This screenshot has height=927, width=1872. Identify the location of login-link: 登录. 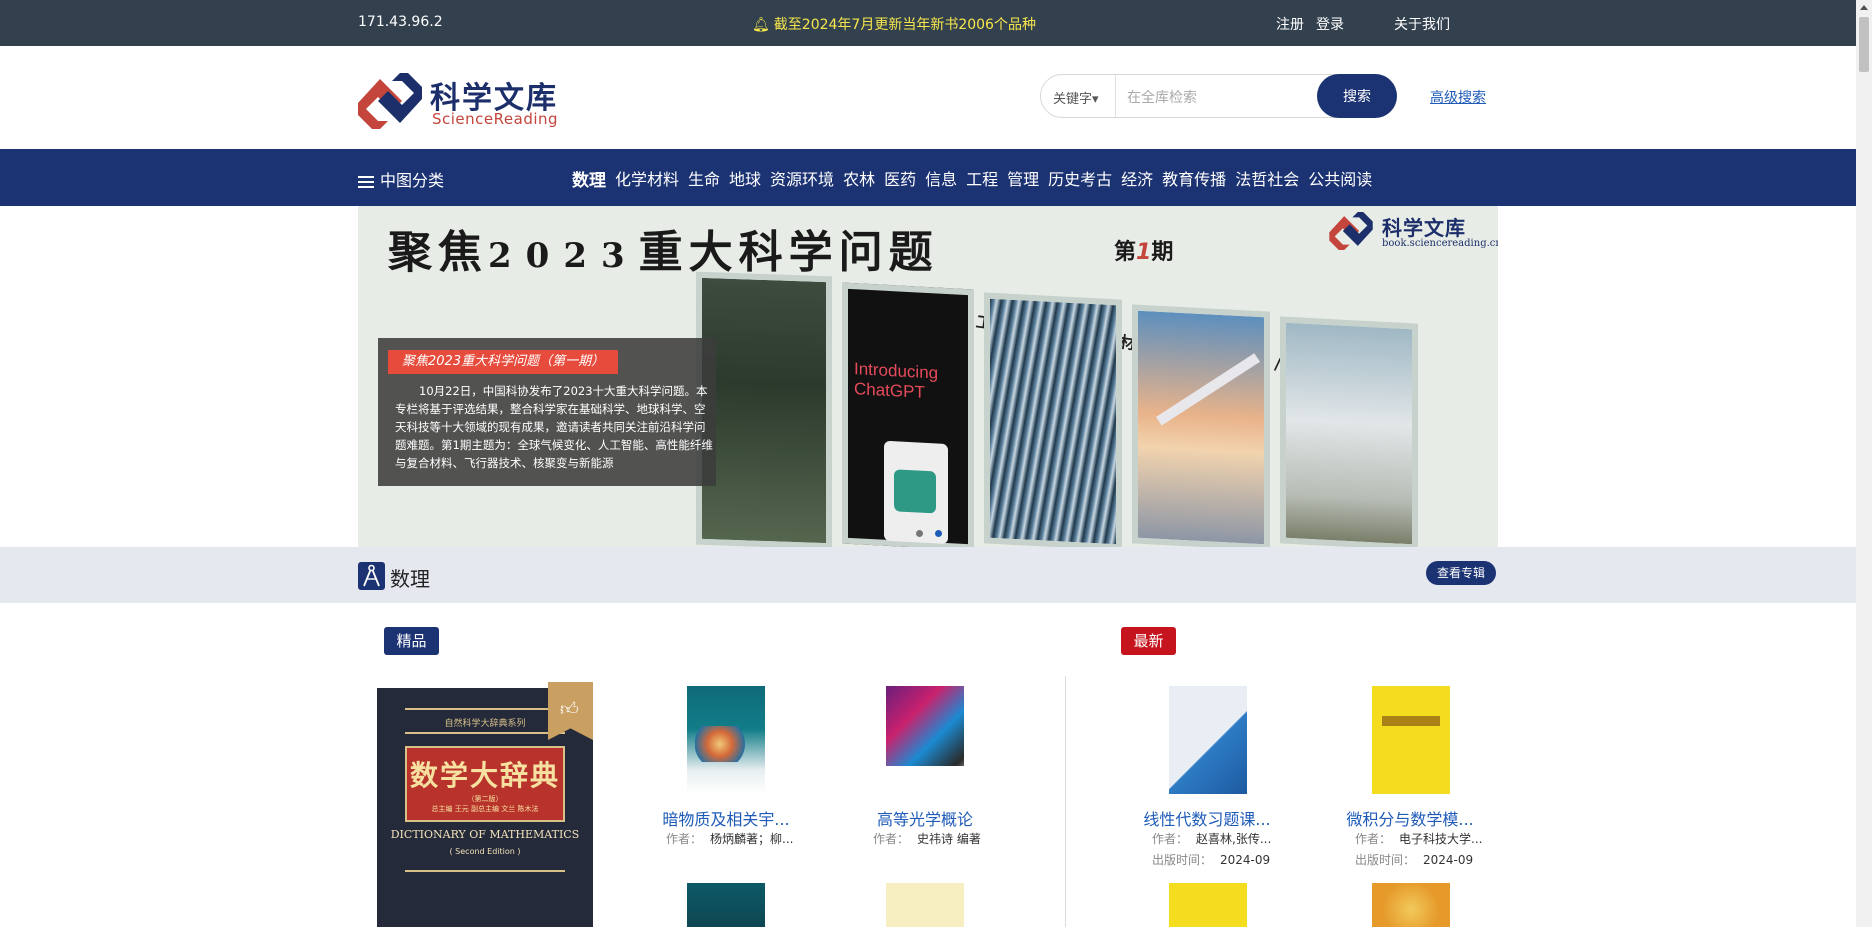
(1330, 24).